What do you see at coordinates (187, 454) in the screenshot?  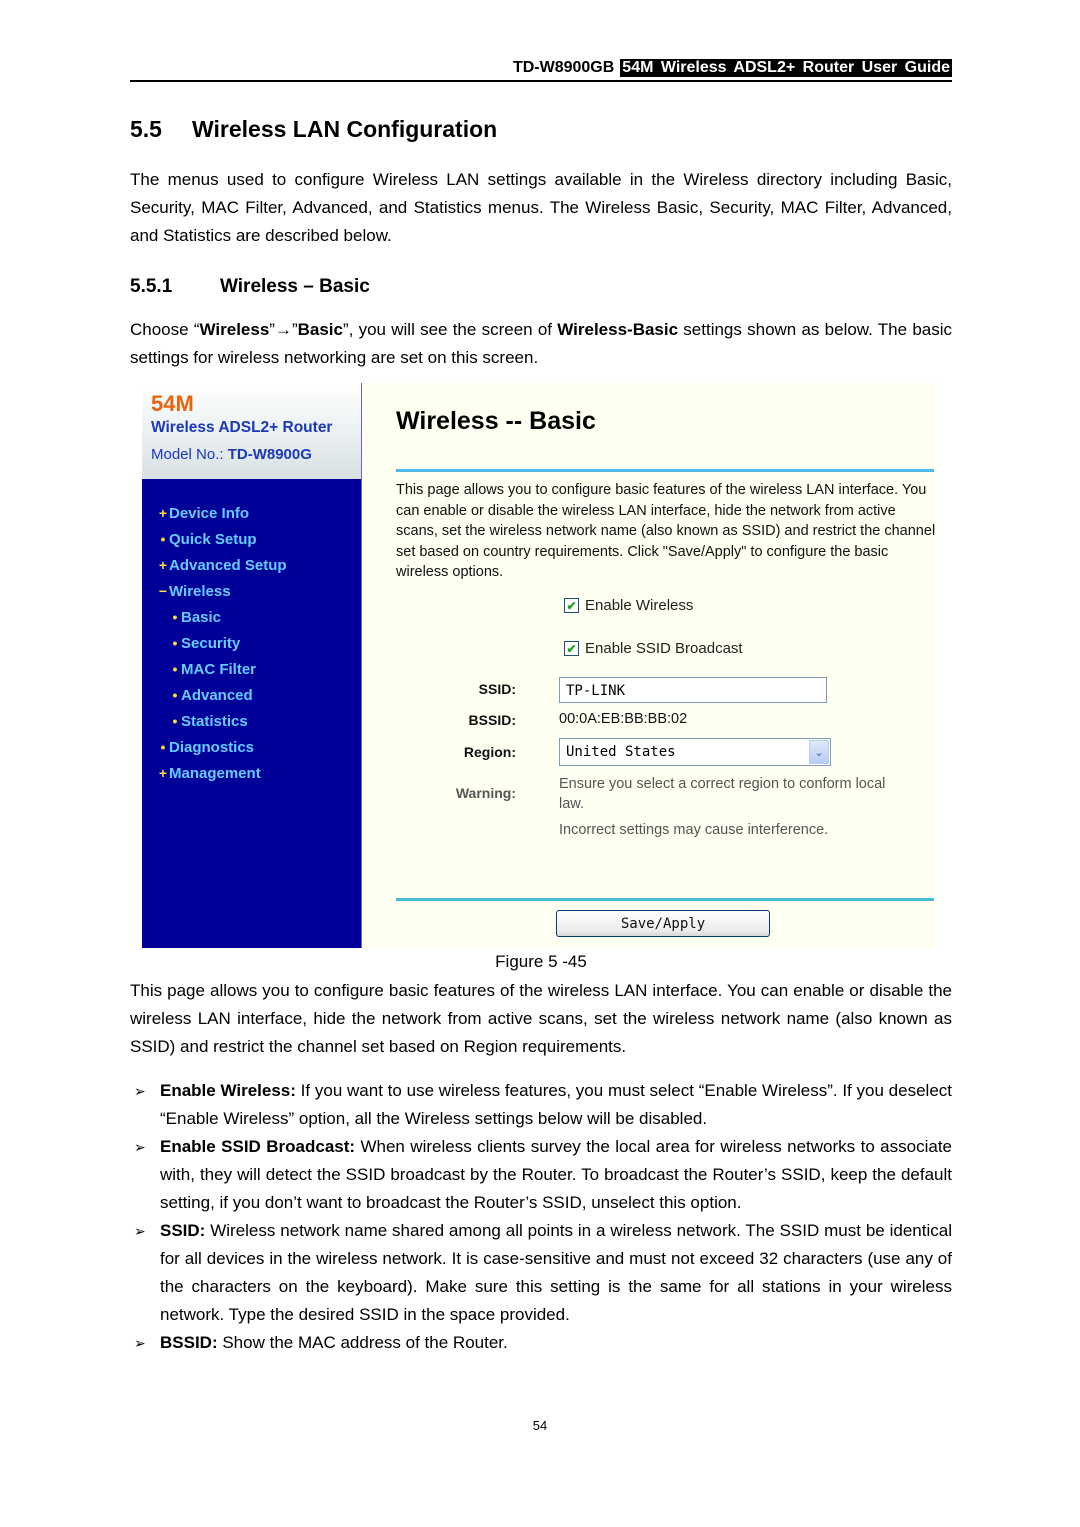 I see `model-label: Model No.:` at bounding box center [187, 454].